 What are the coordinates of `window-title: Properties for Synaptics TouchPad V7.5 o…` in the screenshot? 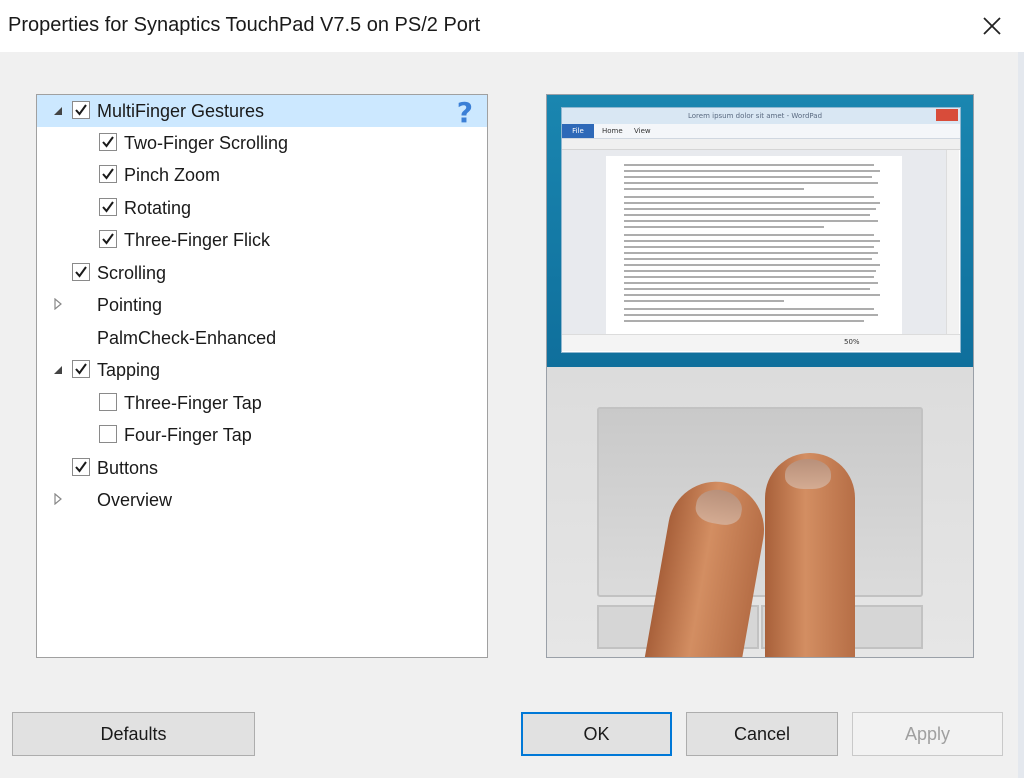 It's located at (244, 25).